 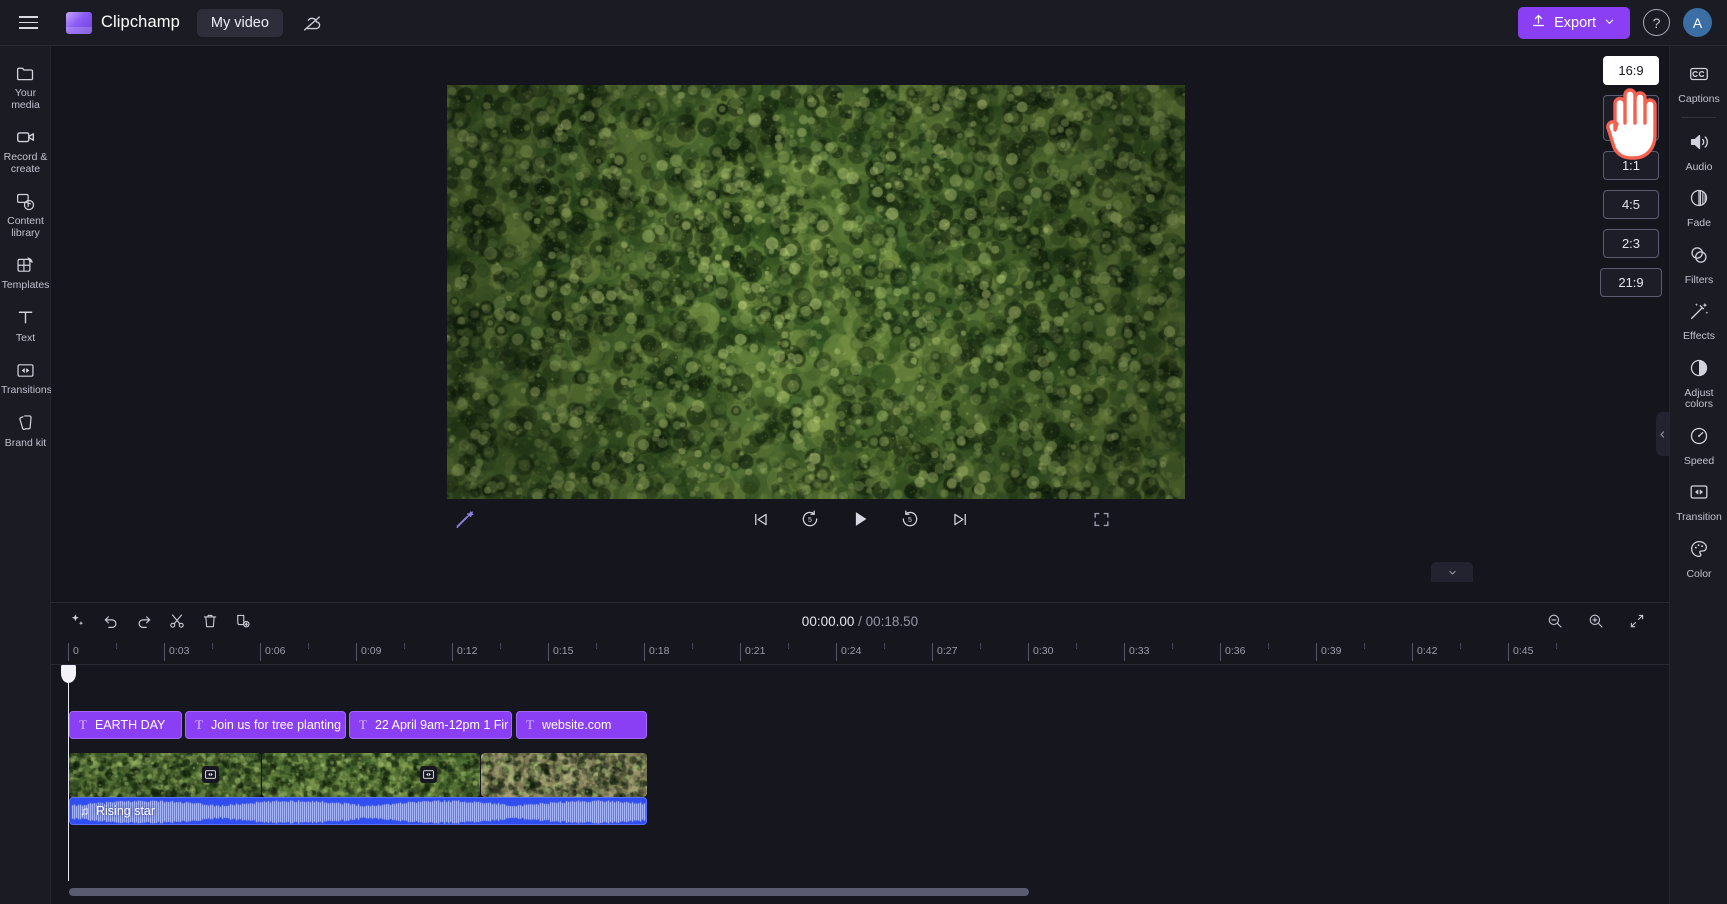 What do you see at coordinates (28, 23) in the screenshot?
I see `hamburger-menu-icon` at bounding box center [28, 23].